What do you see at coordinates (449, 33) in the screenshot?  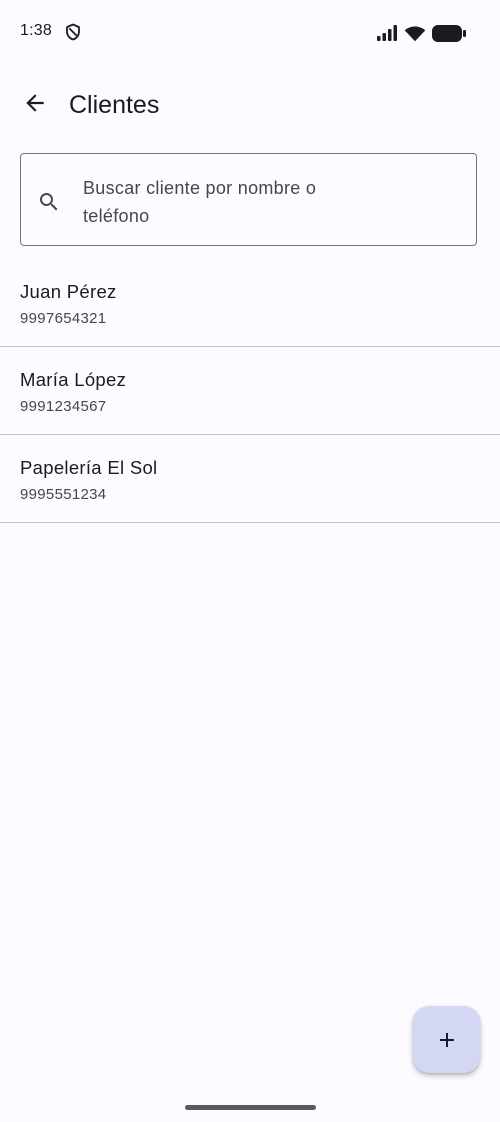 I see `battery-icon` at bounding box center [449, 33].